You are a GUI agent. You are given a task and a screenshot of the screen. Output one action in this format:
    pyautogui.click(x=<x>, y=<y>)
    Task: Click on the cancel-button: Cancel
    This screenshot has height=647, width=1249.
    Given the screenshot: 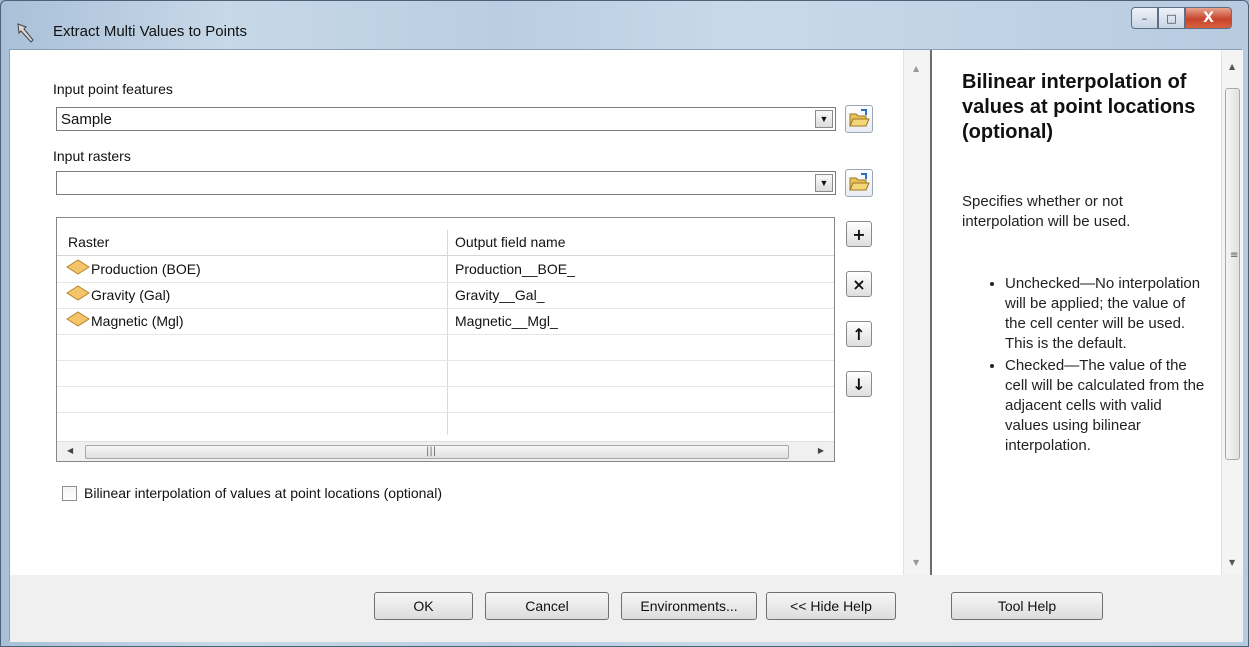 What is the action you would take?
    pyautogui.click(x=547, y=606)
    